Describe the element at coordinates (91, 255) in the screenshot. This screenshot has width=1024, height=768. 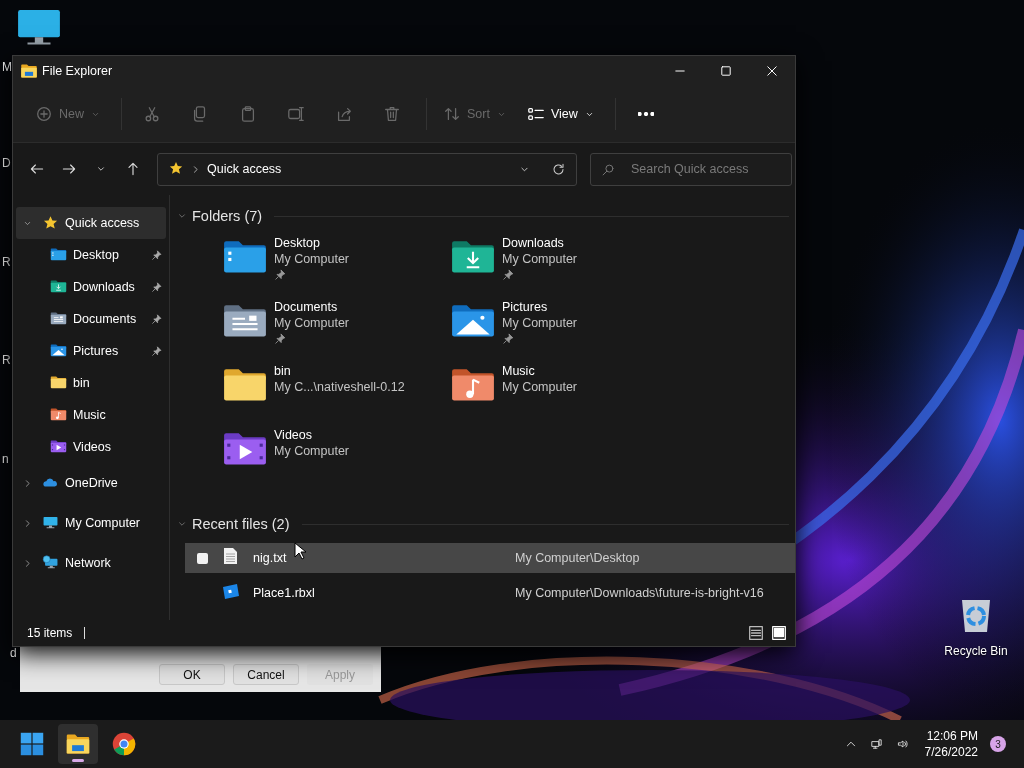
I see `sidebar-item: Desktop` at that location.